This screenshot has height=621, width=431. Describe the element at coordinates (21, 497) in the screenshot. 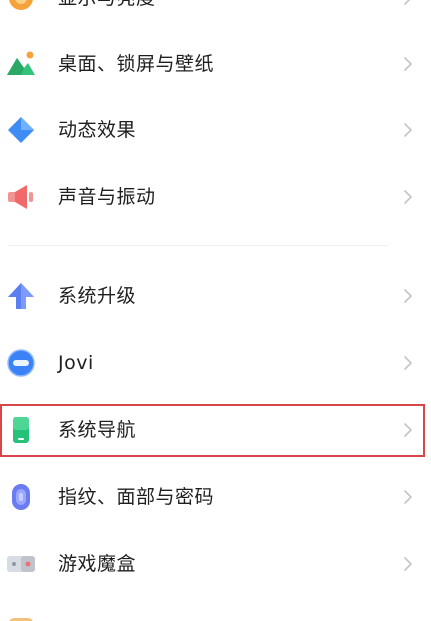

I see `fingerprint-face-password-icon` at that location.